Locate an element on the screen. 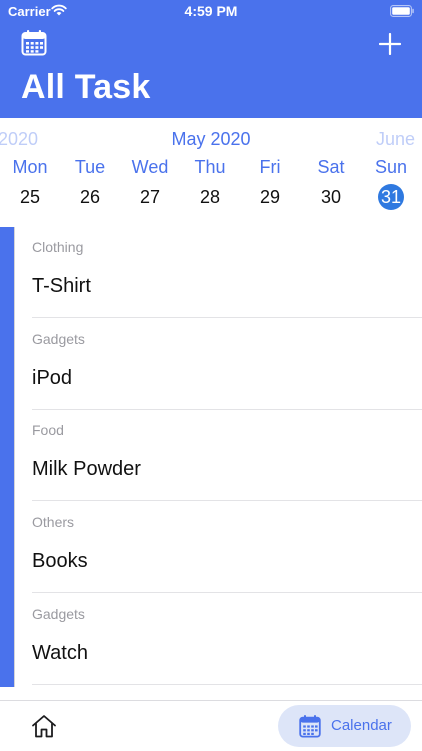  day-wed: Wed 27 is located at coordinates (150, 184).